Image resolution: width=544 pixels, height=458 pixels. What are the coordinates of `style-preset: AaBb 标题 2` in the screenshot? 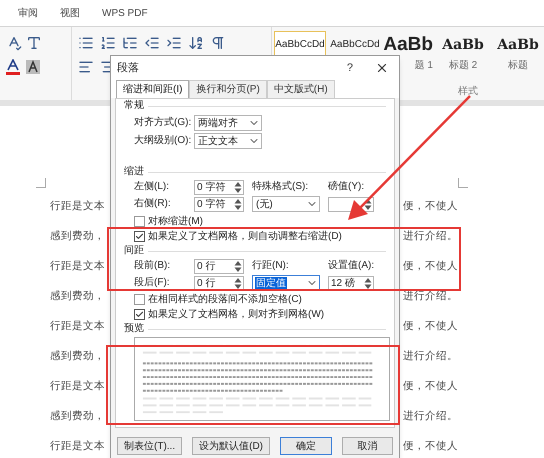 It's located at (463, 54).